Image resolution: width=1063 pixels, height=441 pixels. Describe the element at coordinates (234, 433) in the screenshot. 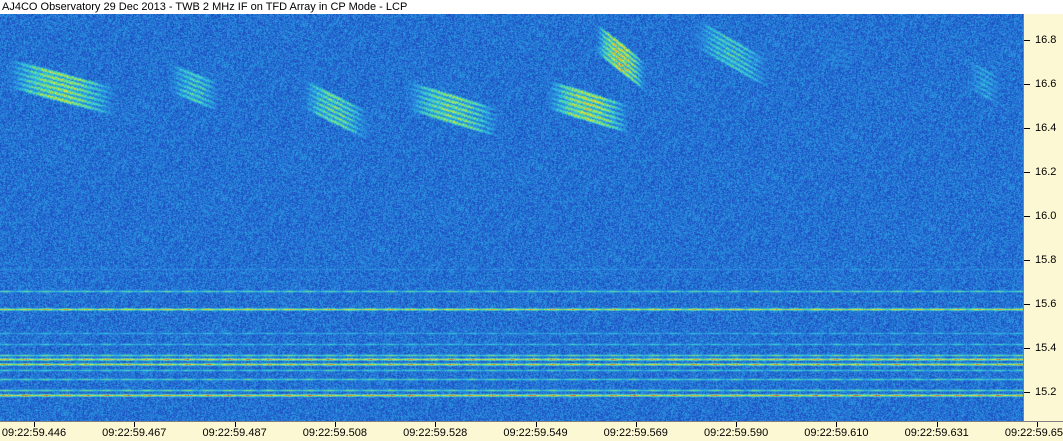

I see `x-tick-label: 09:22:59.487` at that location.